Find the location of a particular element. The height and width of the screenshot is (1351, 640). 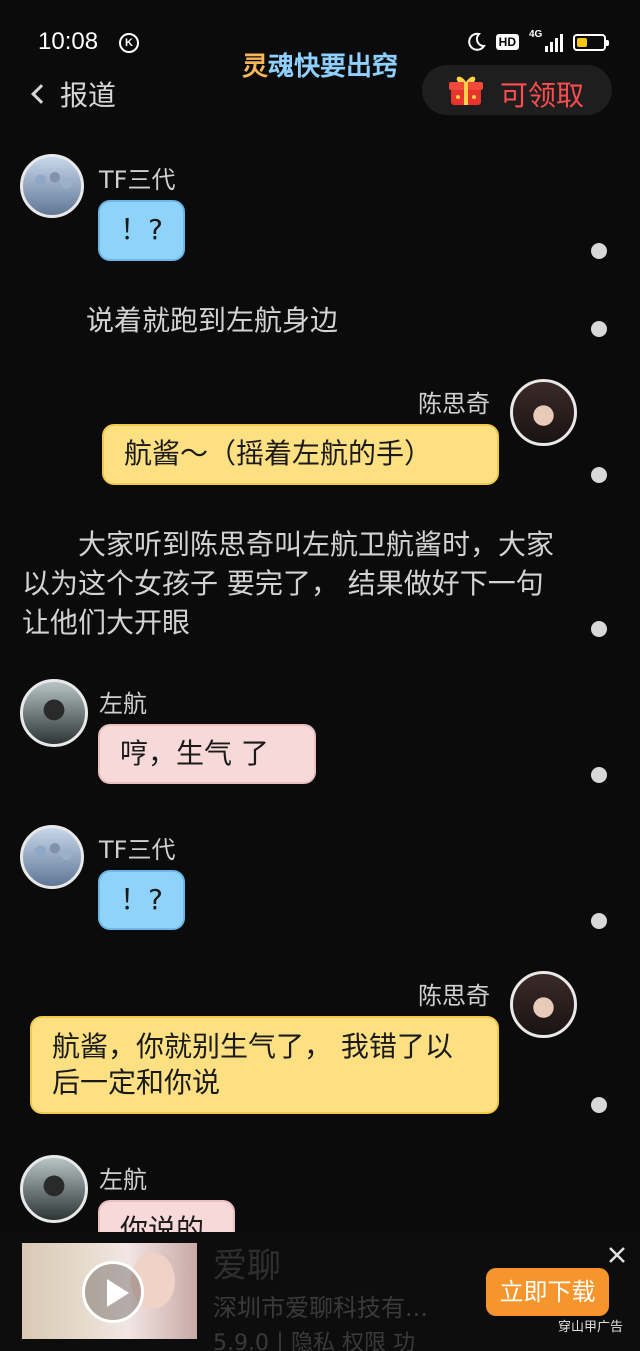

message-bubble: 航酱，你就别生气了， 我错了以后一定和你说 is located at coordinates (264, 1065).